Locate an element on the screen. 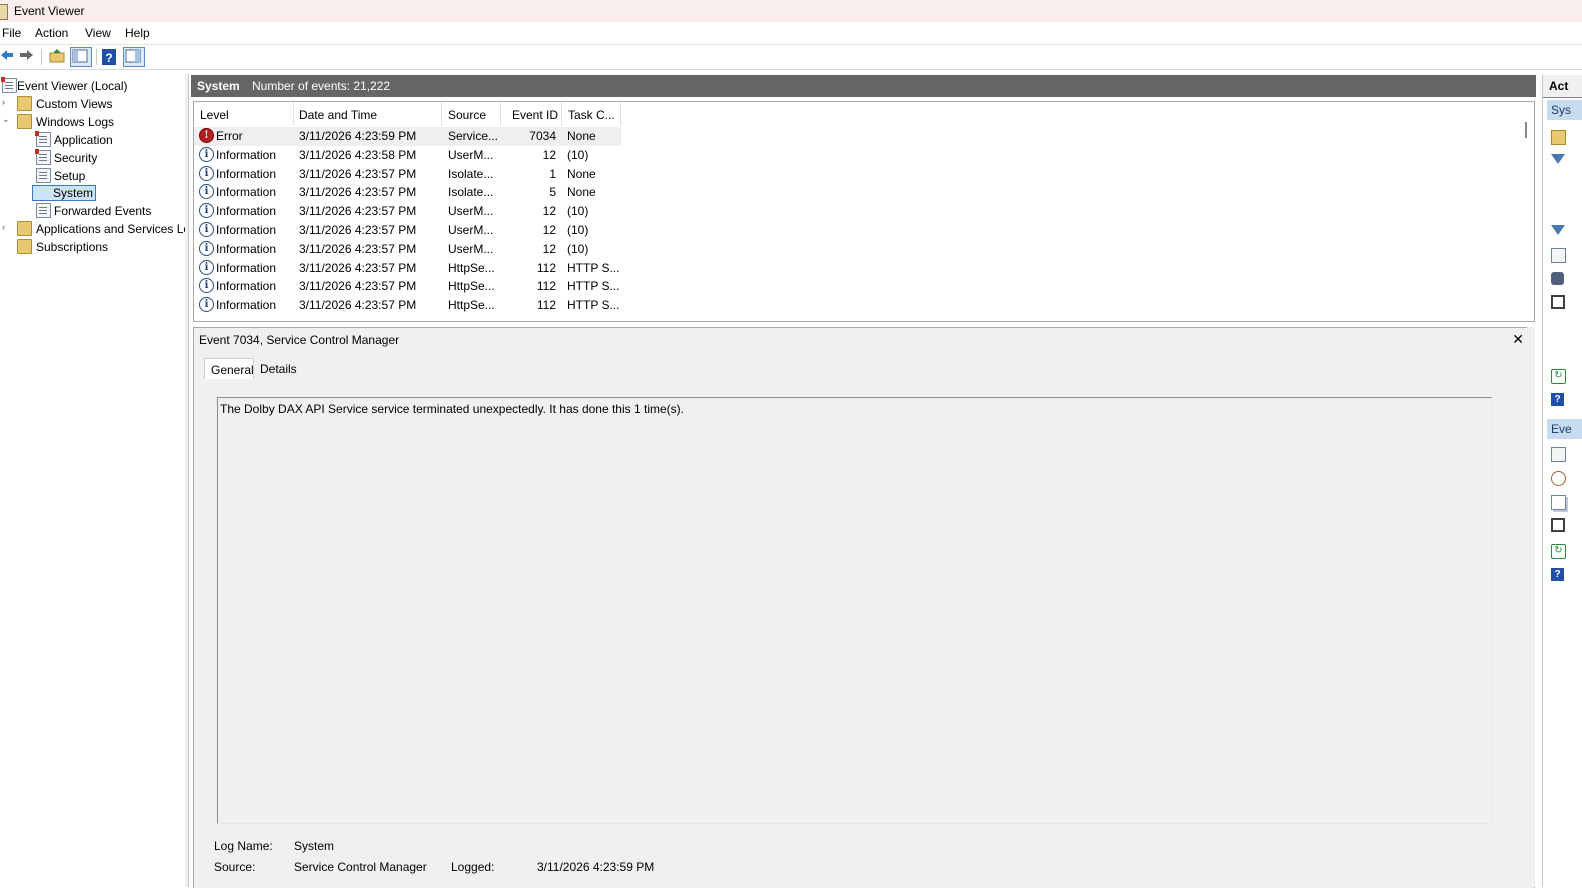 This screenshot has width=1582, height=888. tree-item-custom-views: › Custom Views is located at coordinates (92, 104).